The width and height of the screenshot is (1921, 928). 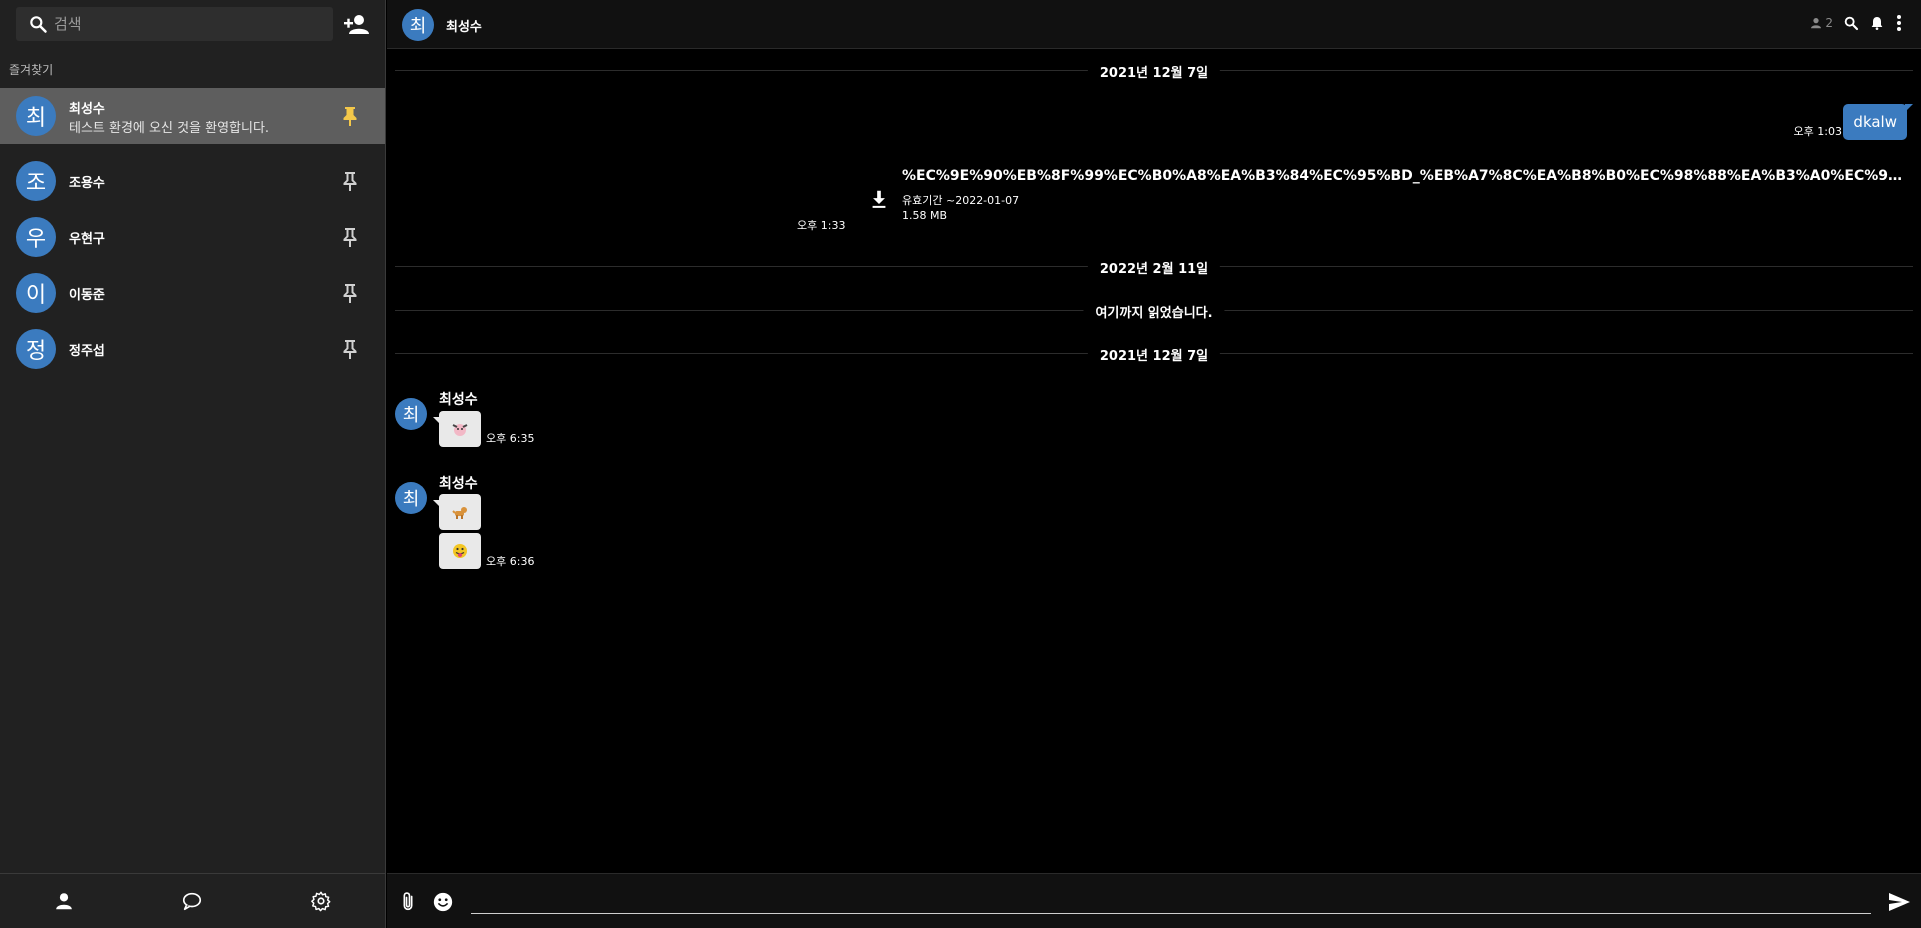 What do you see at coordinates (1171, 900) in the screenshot?
I see `message-input` at bounding box center [1171, 900].